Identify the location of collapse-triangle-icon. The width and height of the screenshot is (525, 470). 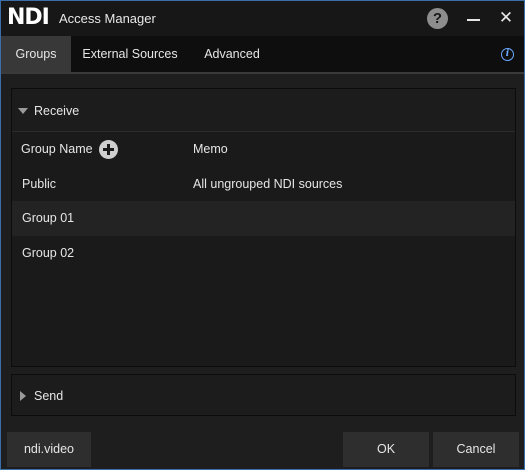
(23, 111).